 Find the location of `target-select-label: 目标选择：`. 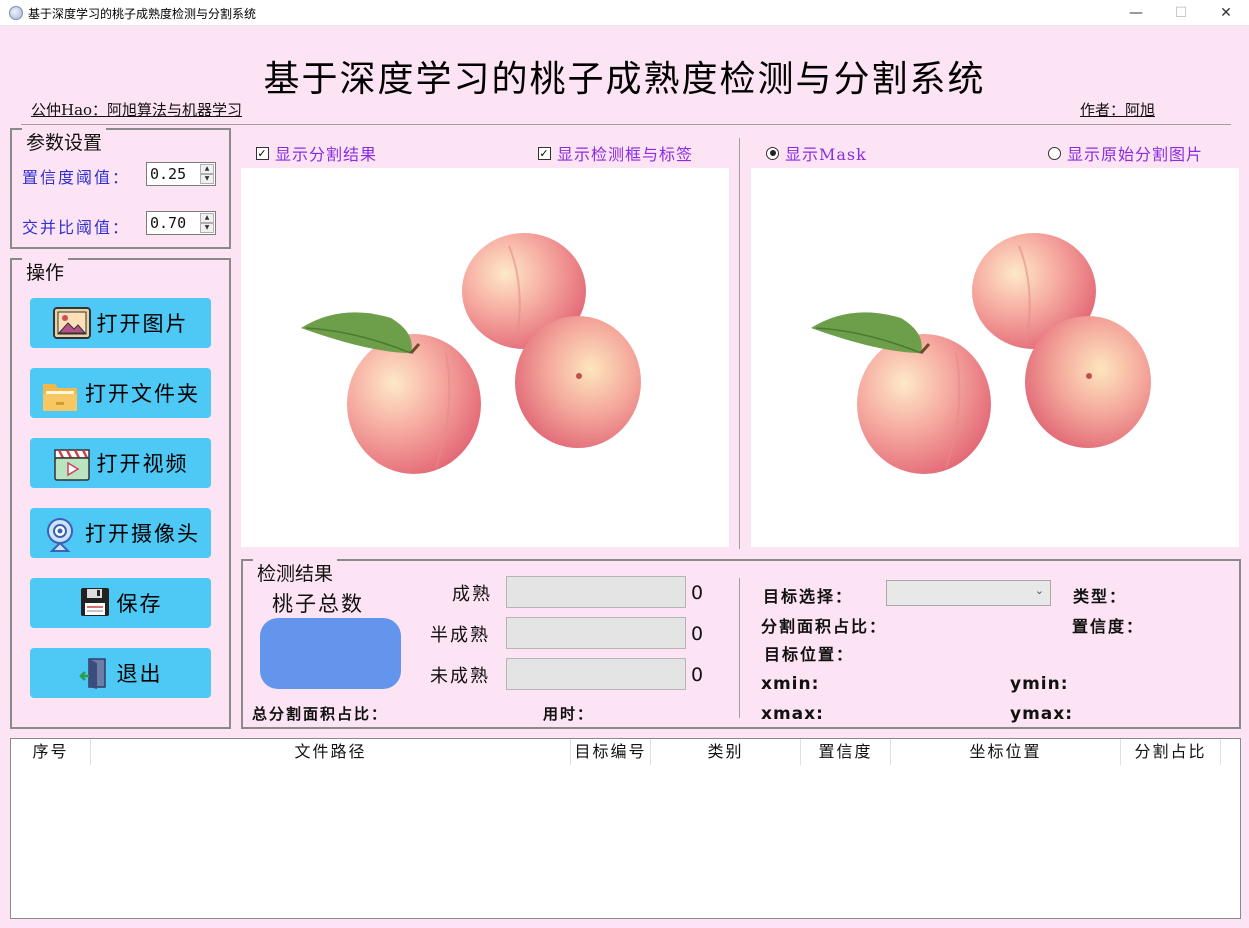

target-select-label: 目标选择： is located at coordinates (808, 596).